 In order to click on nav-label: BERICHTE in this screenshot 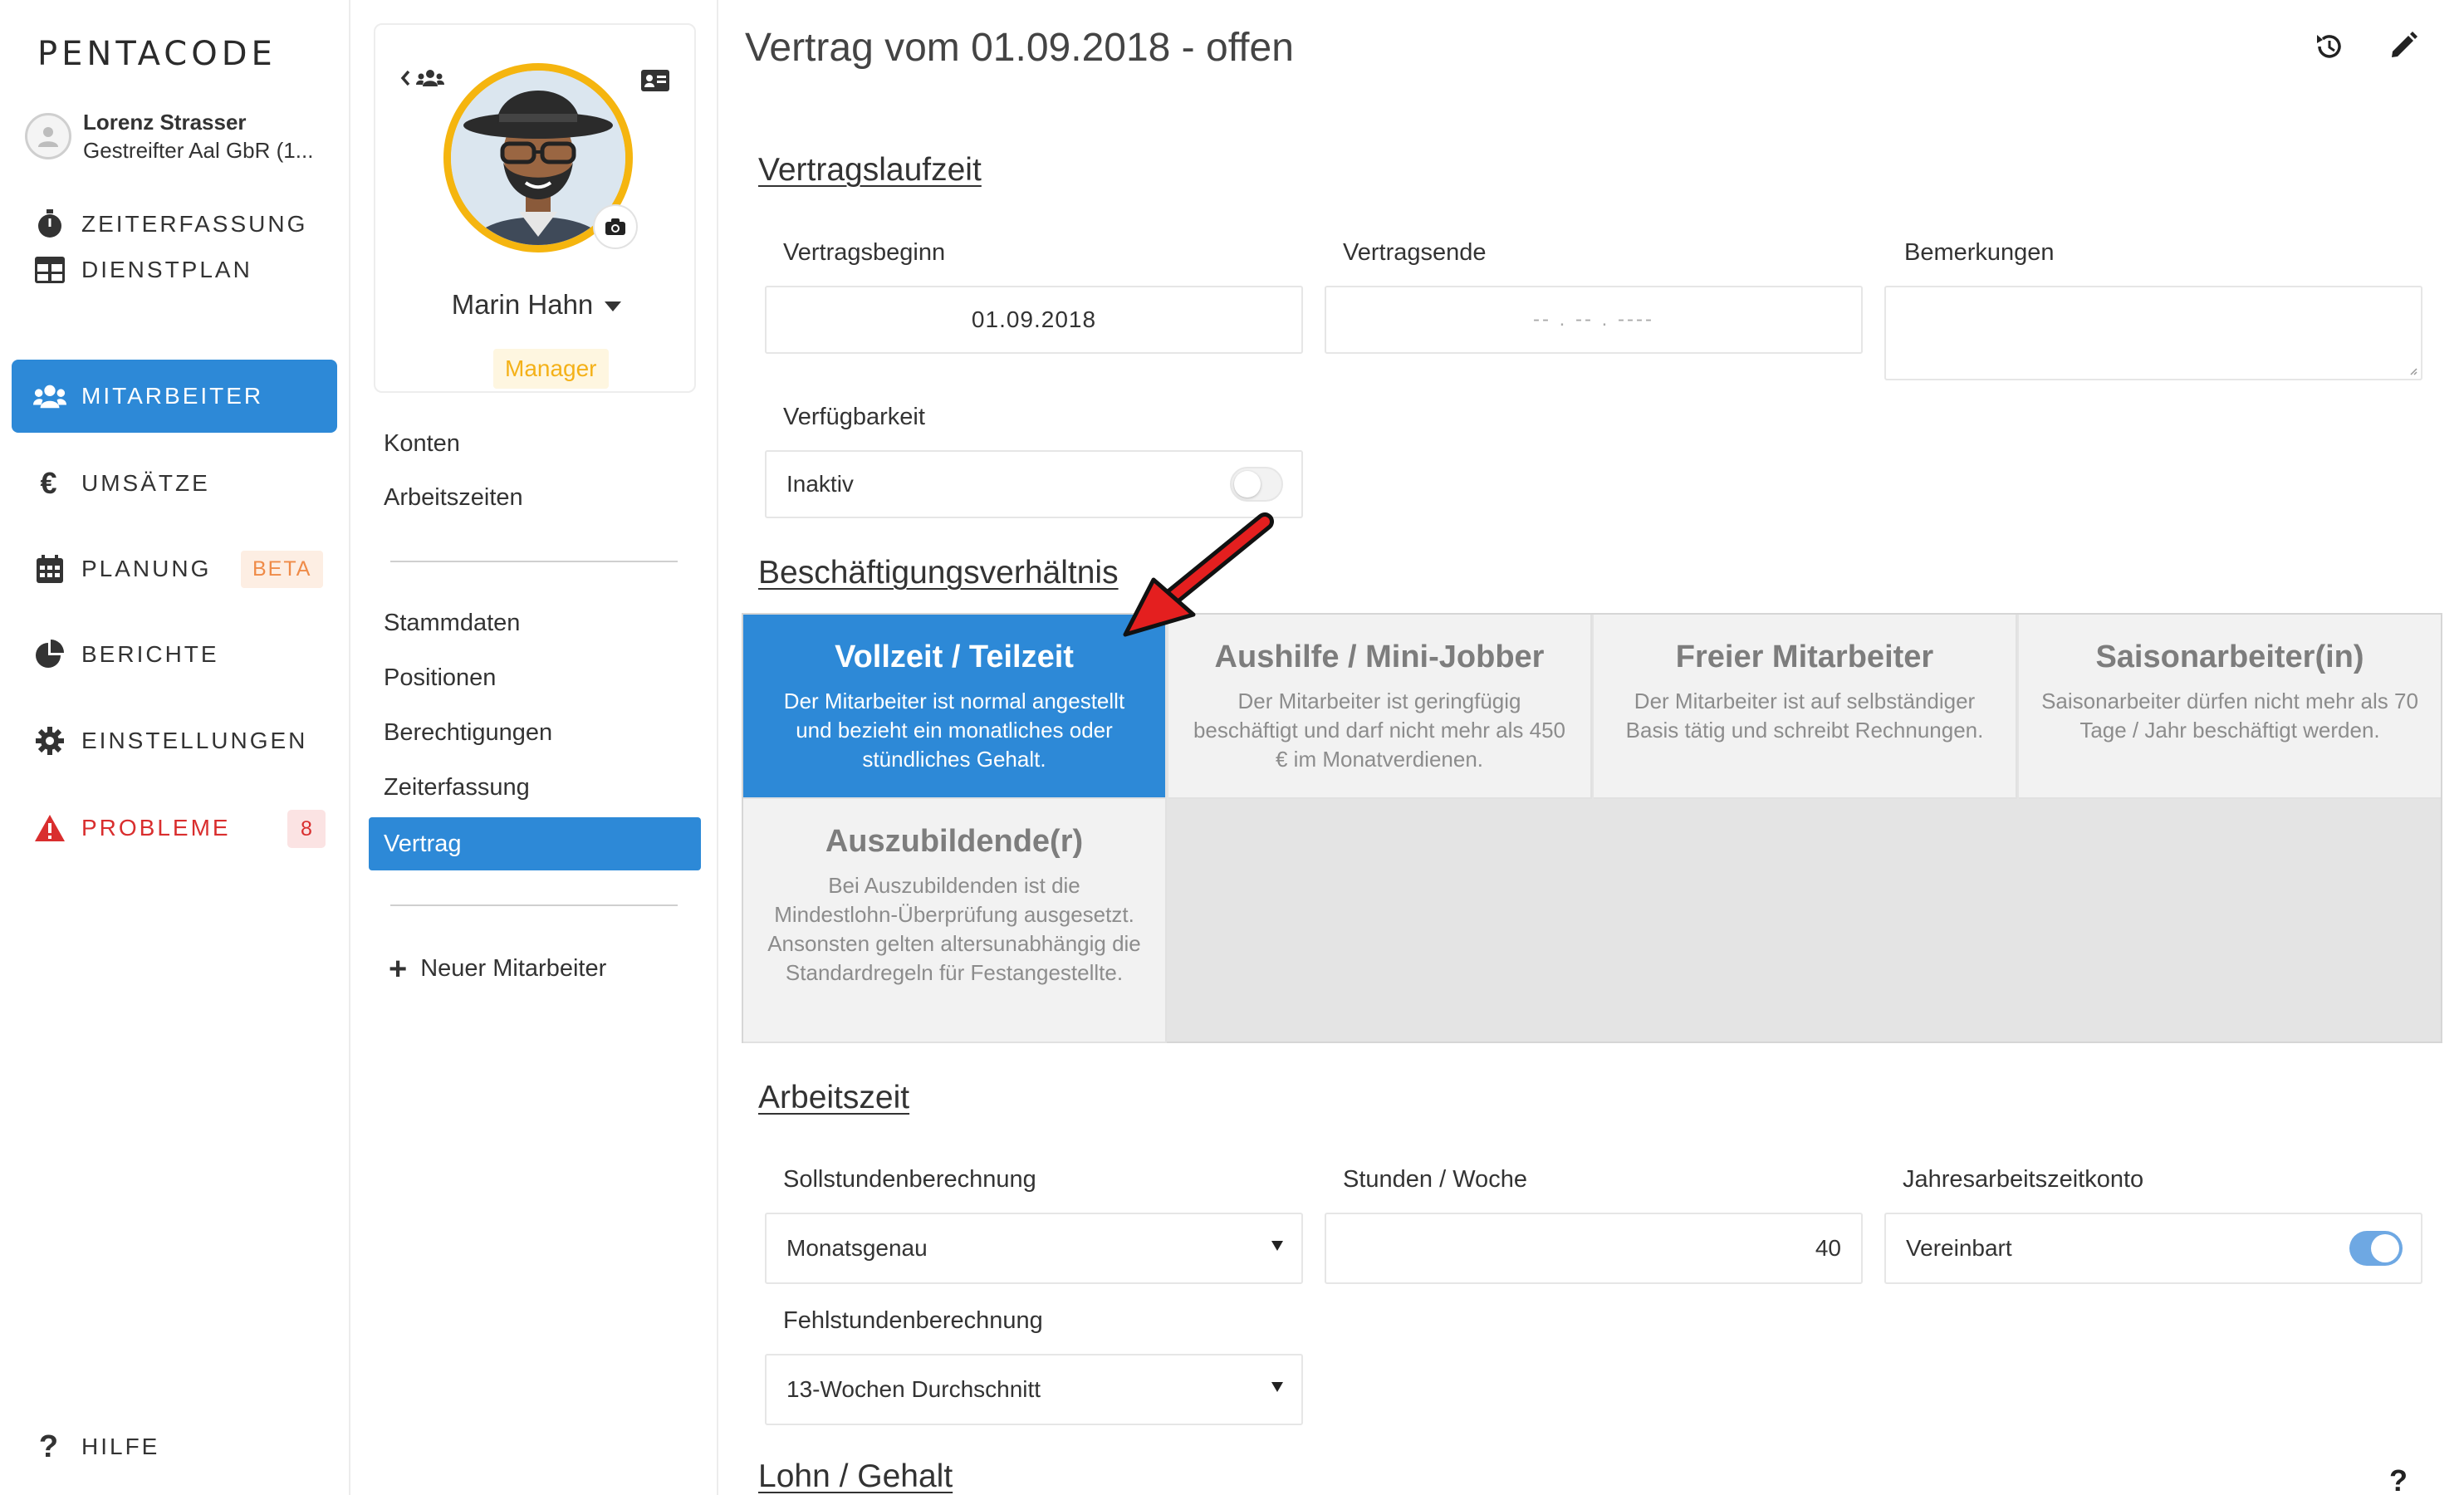, I will do `click(150, 654)`.